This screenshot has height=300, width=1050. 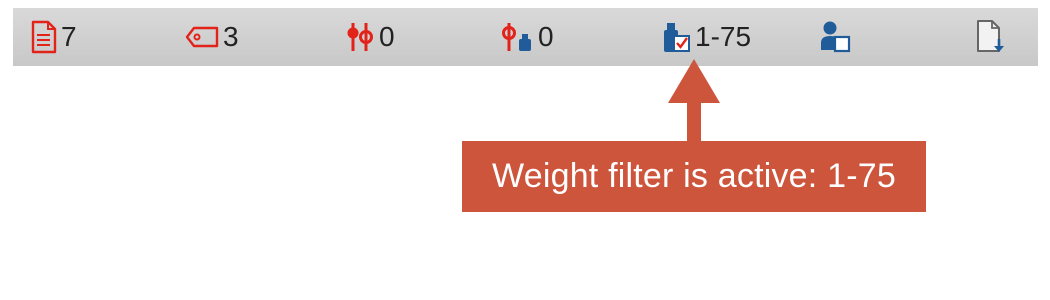 I want to click on documents-count: 7, so click(x=69, y=36).